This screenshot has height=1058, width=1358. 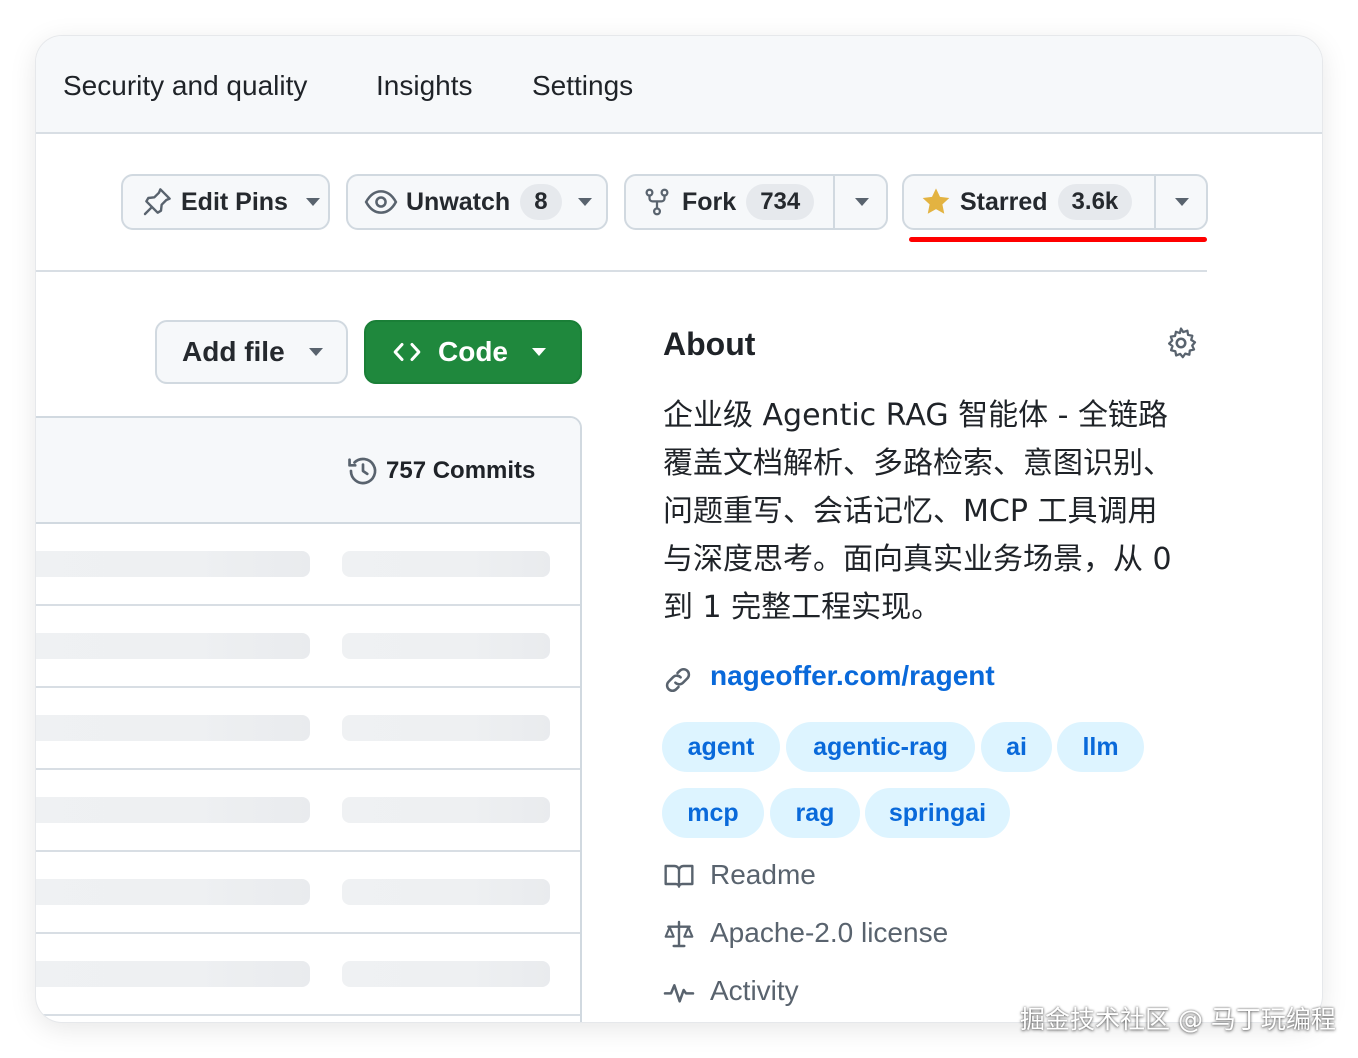 I want to click on star-count-badge: 3.6k, so click(x=1095, y=202).